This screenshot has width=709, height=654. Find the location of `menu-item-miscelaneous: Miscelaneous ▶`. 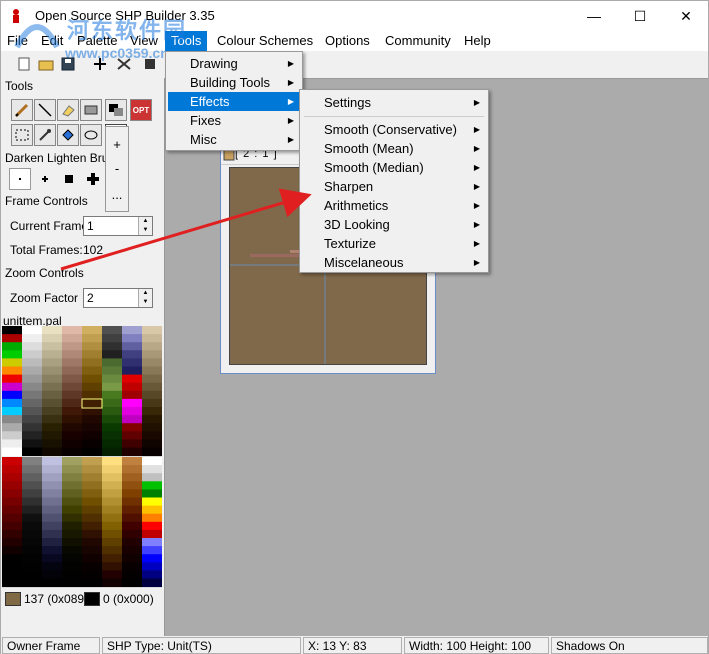

menu-item-miscelaneous: Miscelaneous ▶ is located at coordinates (394, 262).